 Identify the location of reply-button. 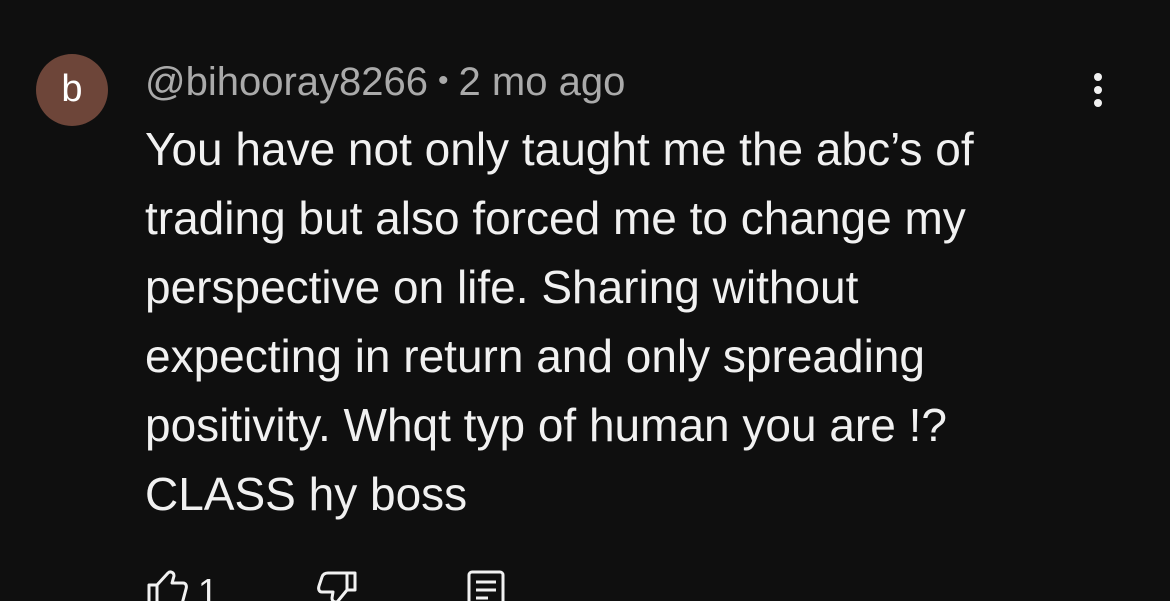
(486, 584).